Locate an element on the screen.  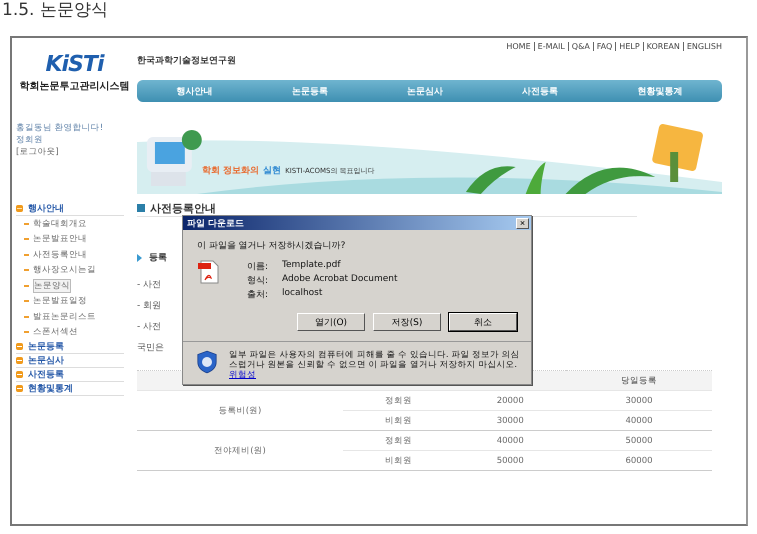
slogan: 실현 is located at coordinates (272, 171).